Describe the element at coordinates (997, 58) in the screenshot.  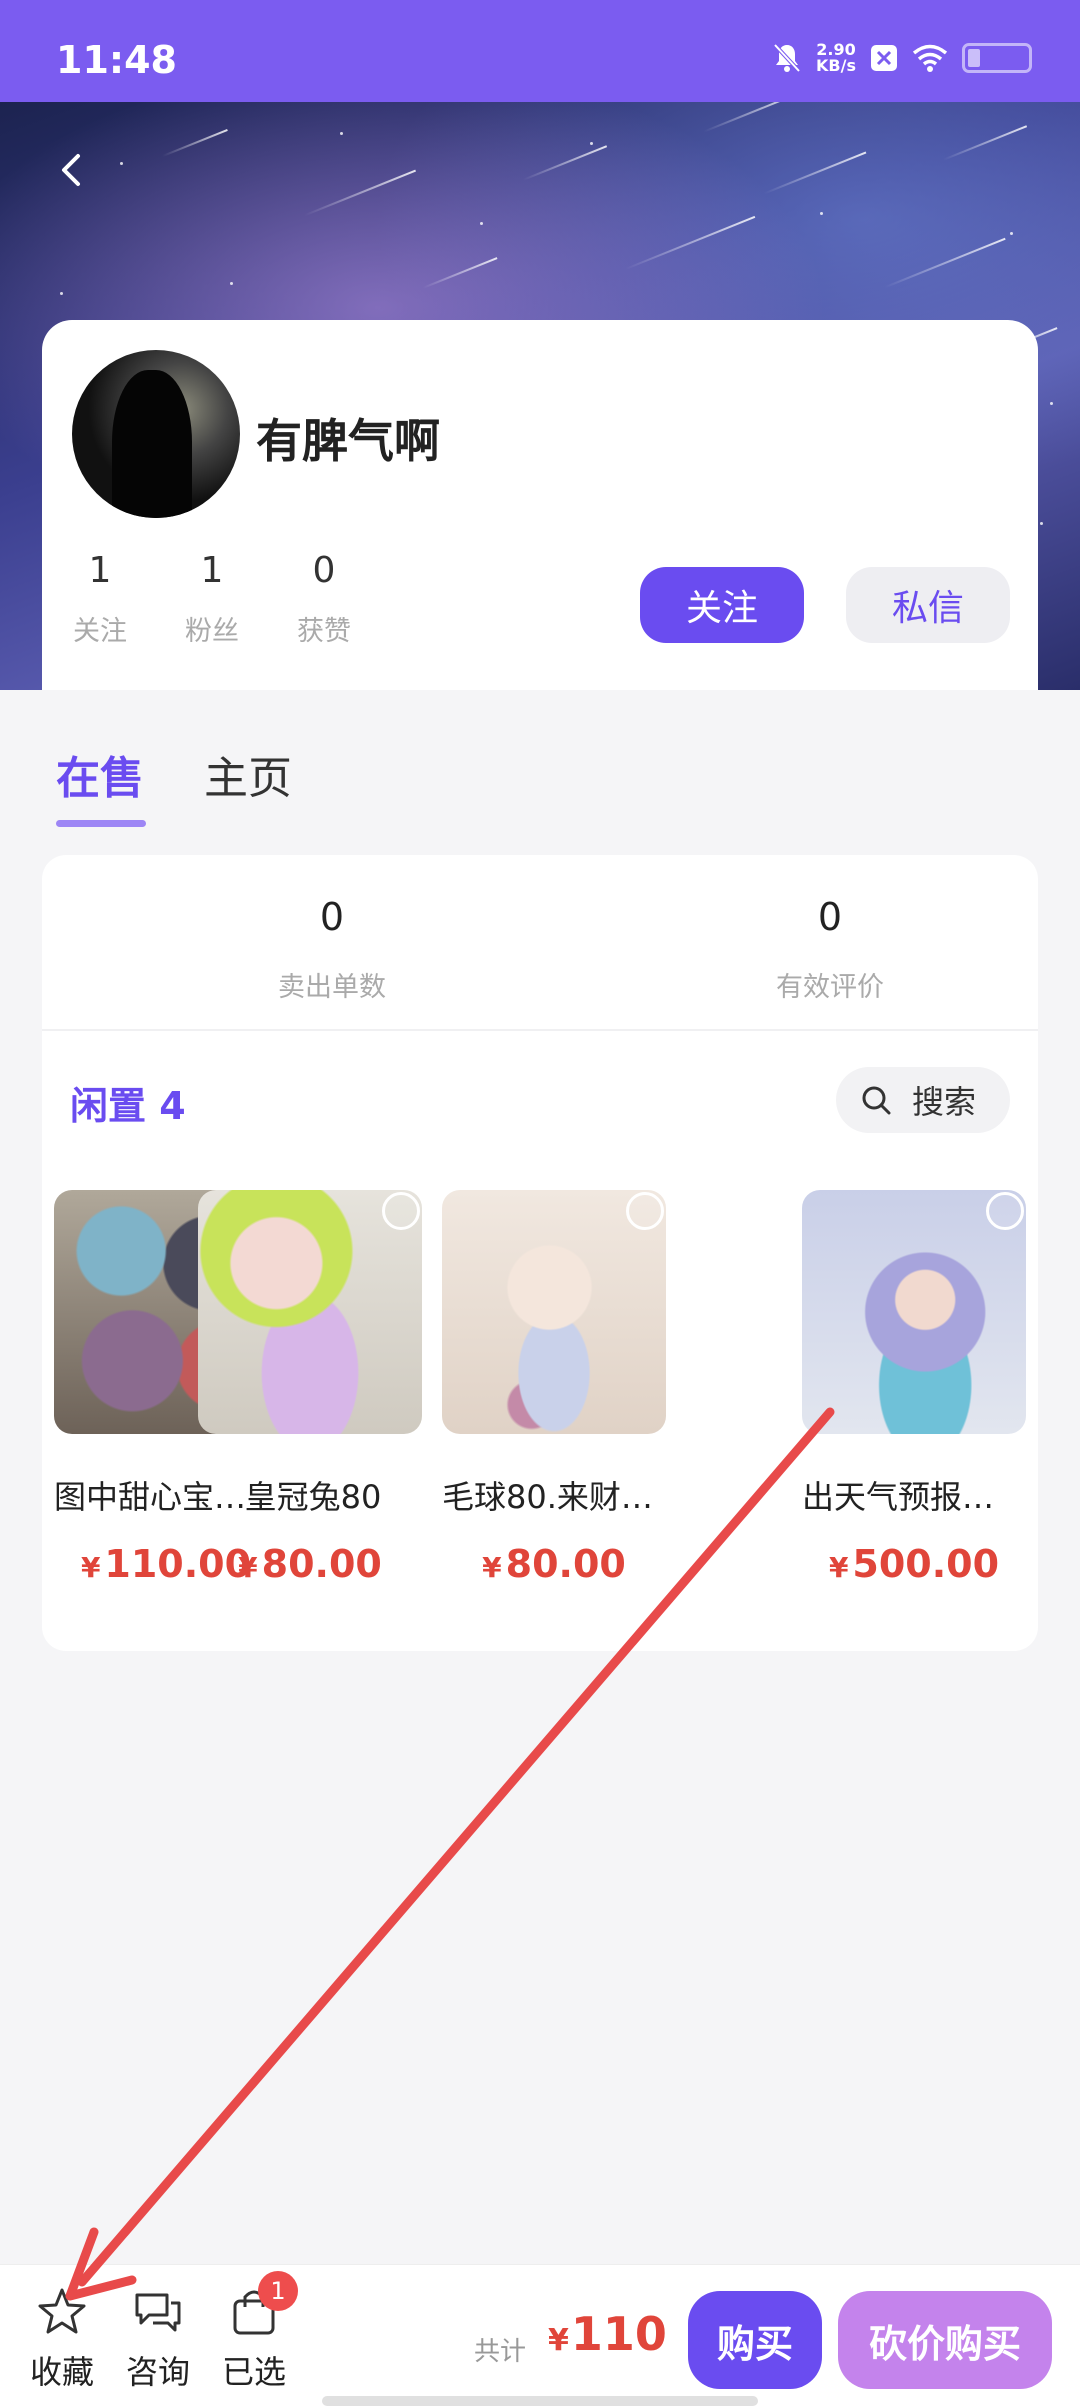
I see `battery-icon` at that location.